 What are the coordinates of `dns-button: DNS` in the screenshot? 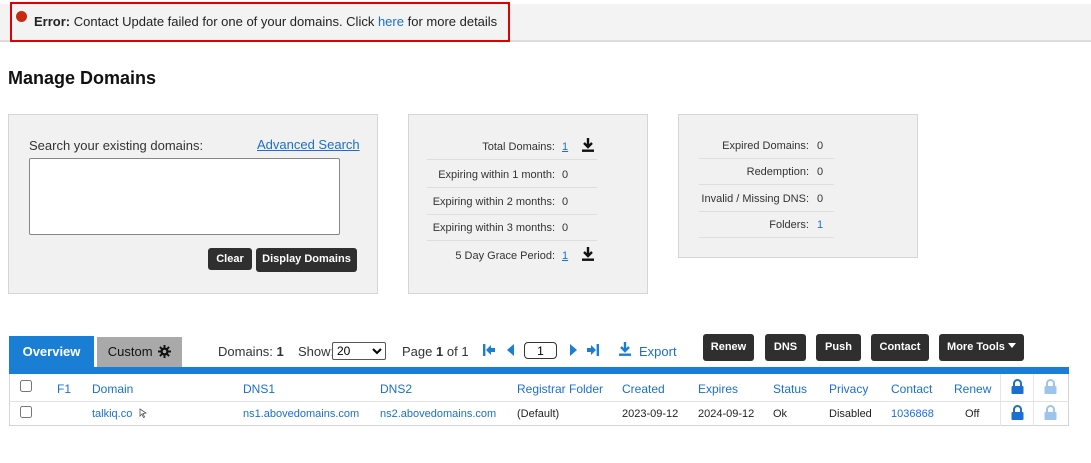 It's located at (785, 347).